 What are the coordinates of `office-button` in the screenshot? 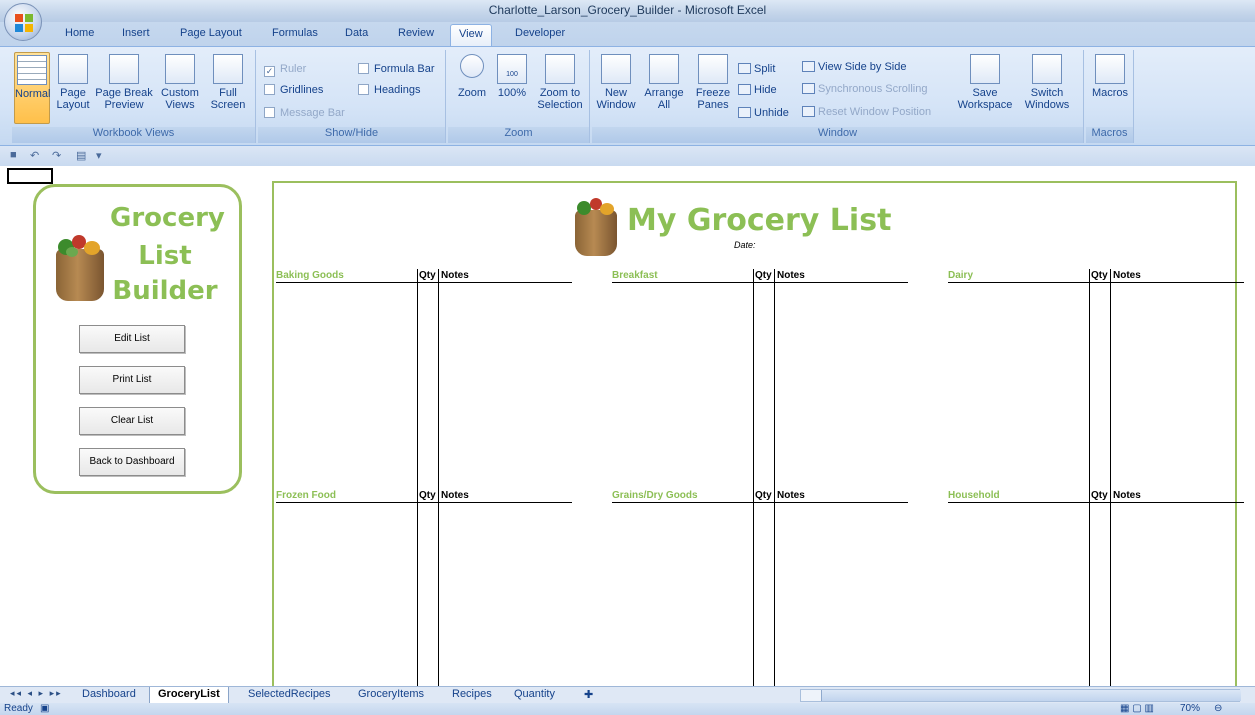 It's located at (23, 22).